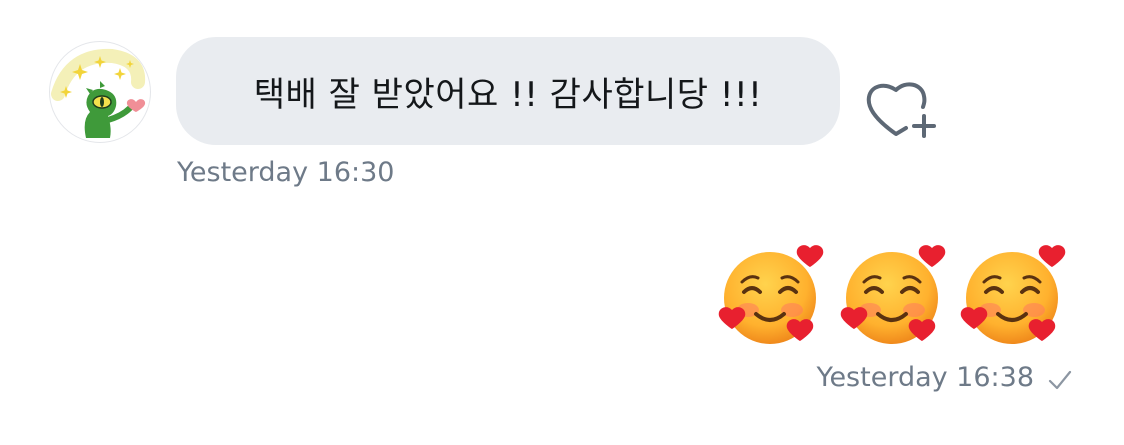  I want to click on incoming-message-text: 택배 잘 받았어요 !! 감사합니당 !!!, so click(508, 94).